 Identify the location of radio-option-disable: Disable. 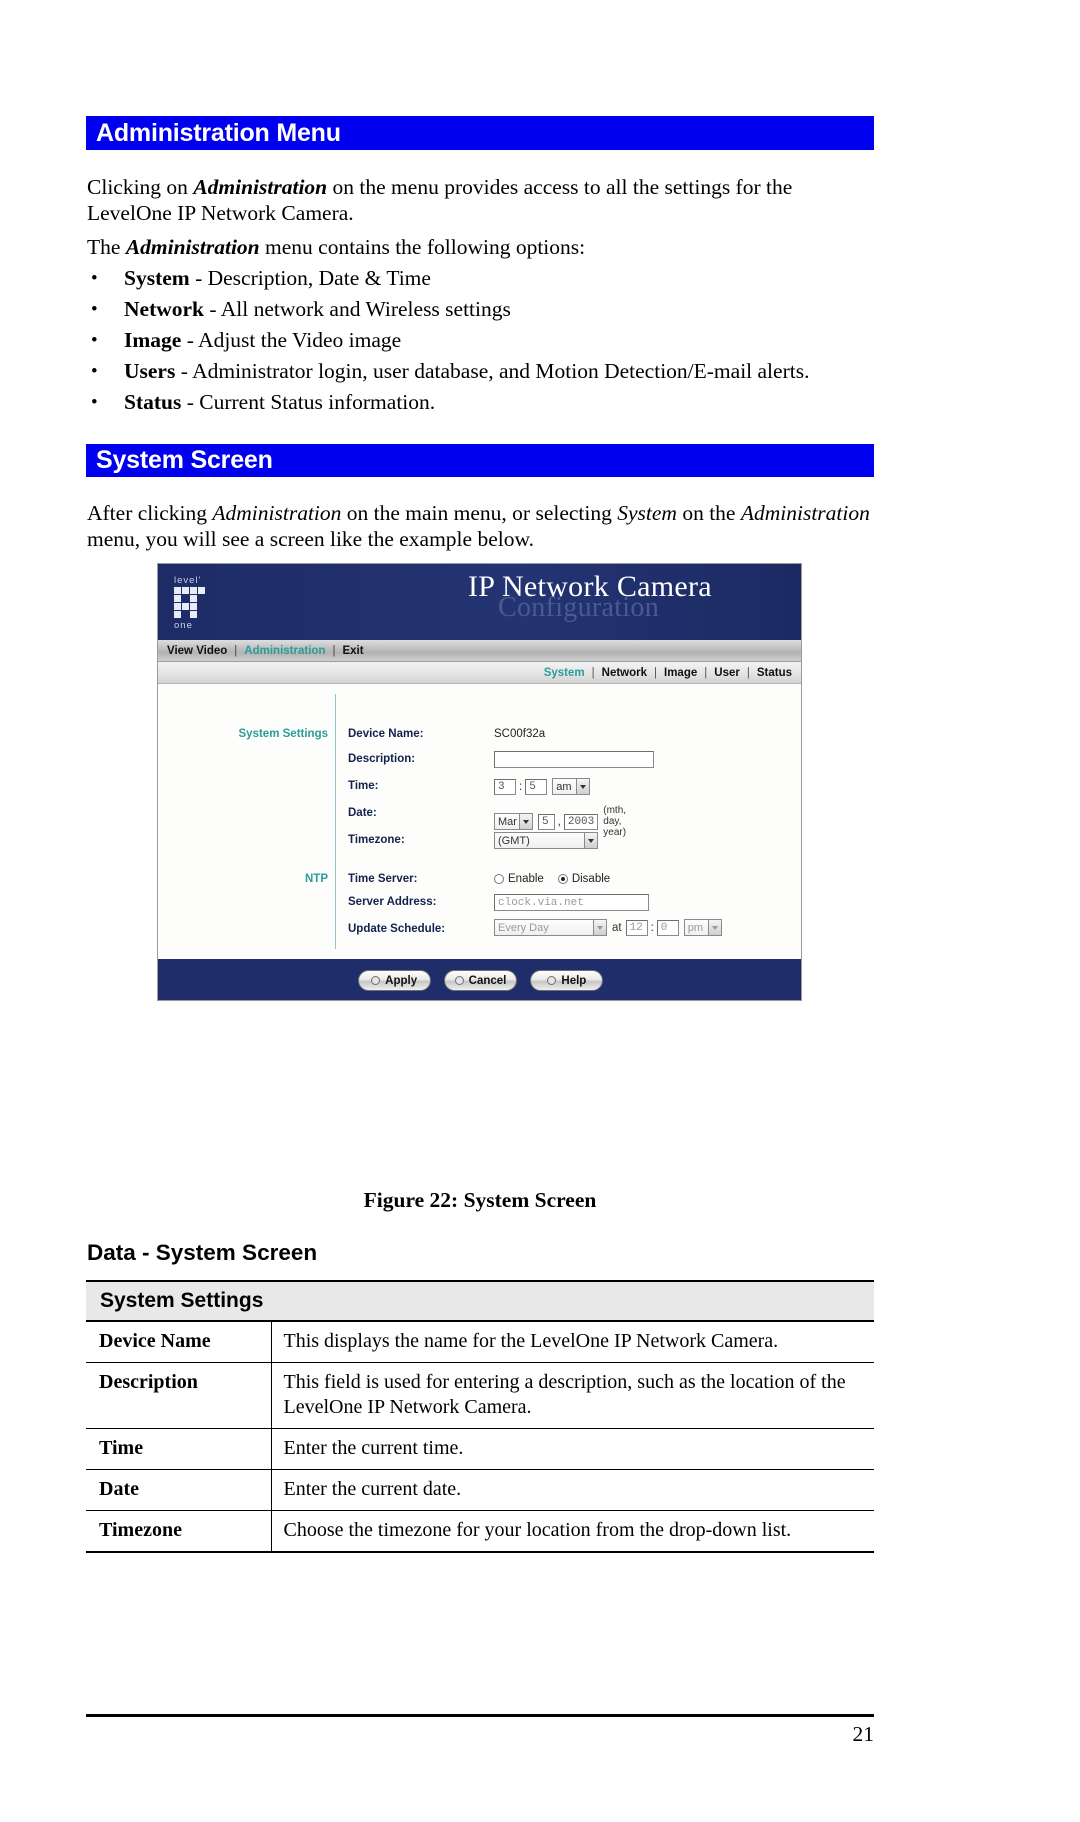
(584, 879).